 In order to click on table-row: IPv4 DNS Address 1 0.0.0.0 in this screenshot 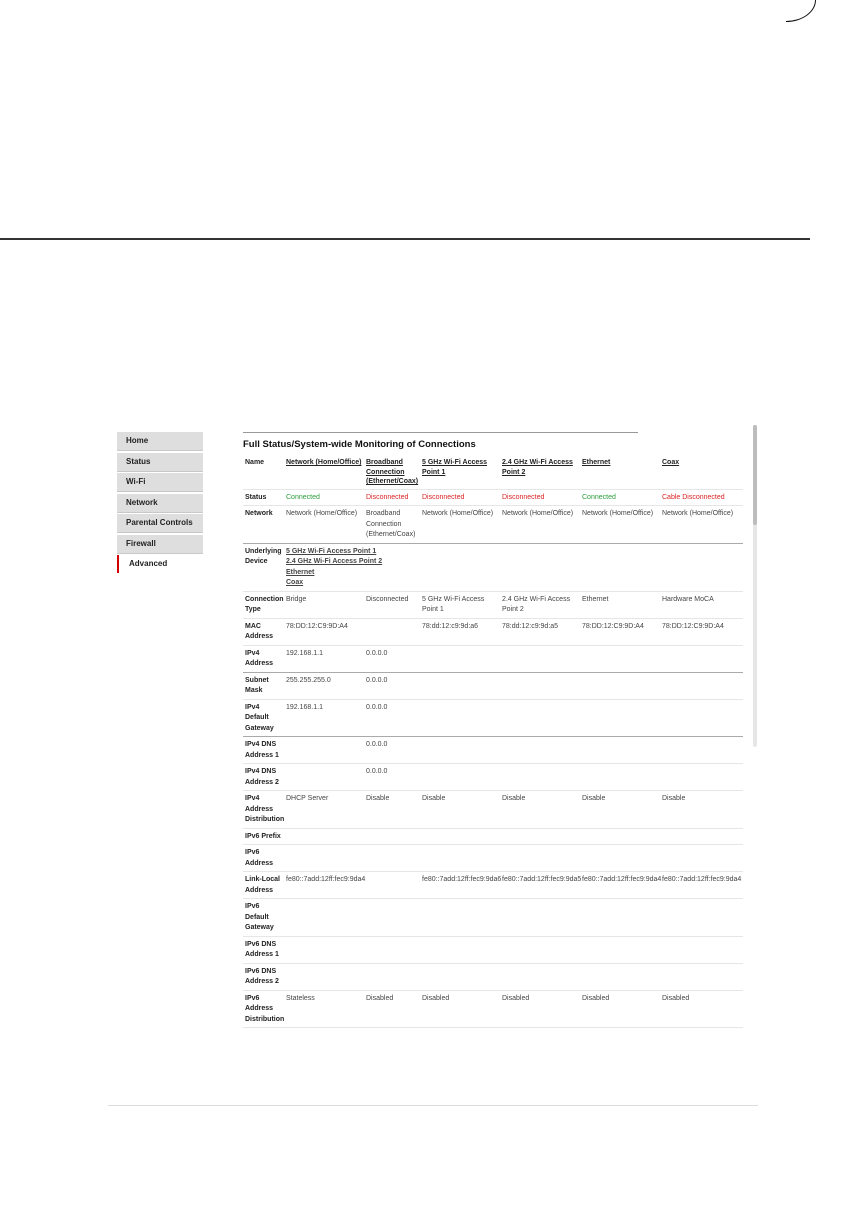, I will do `click(493, 750)`.